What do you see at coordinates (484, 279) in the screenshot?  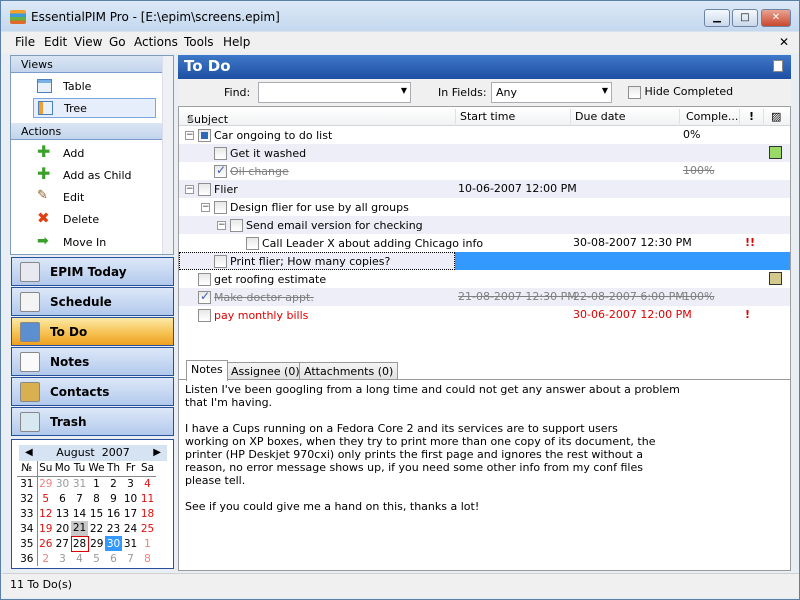 I see `task-row: get roofing estimate` at bounding box center [484, 279].